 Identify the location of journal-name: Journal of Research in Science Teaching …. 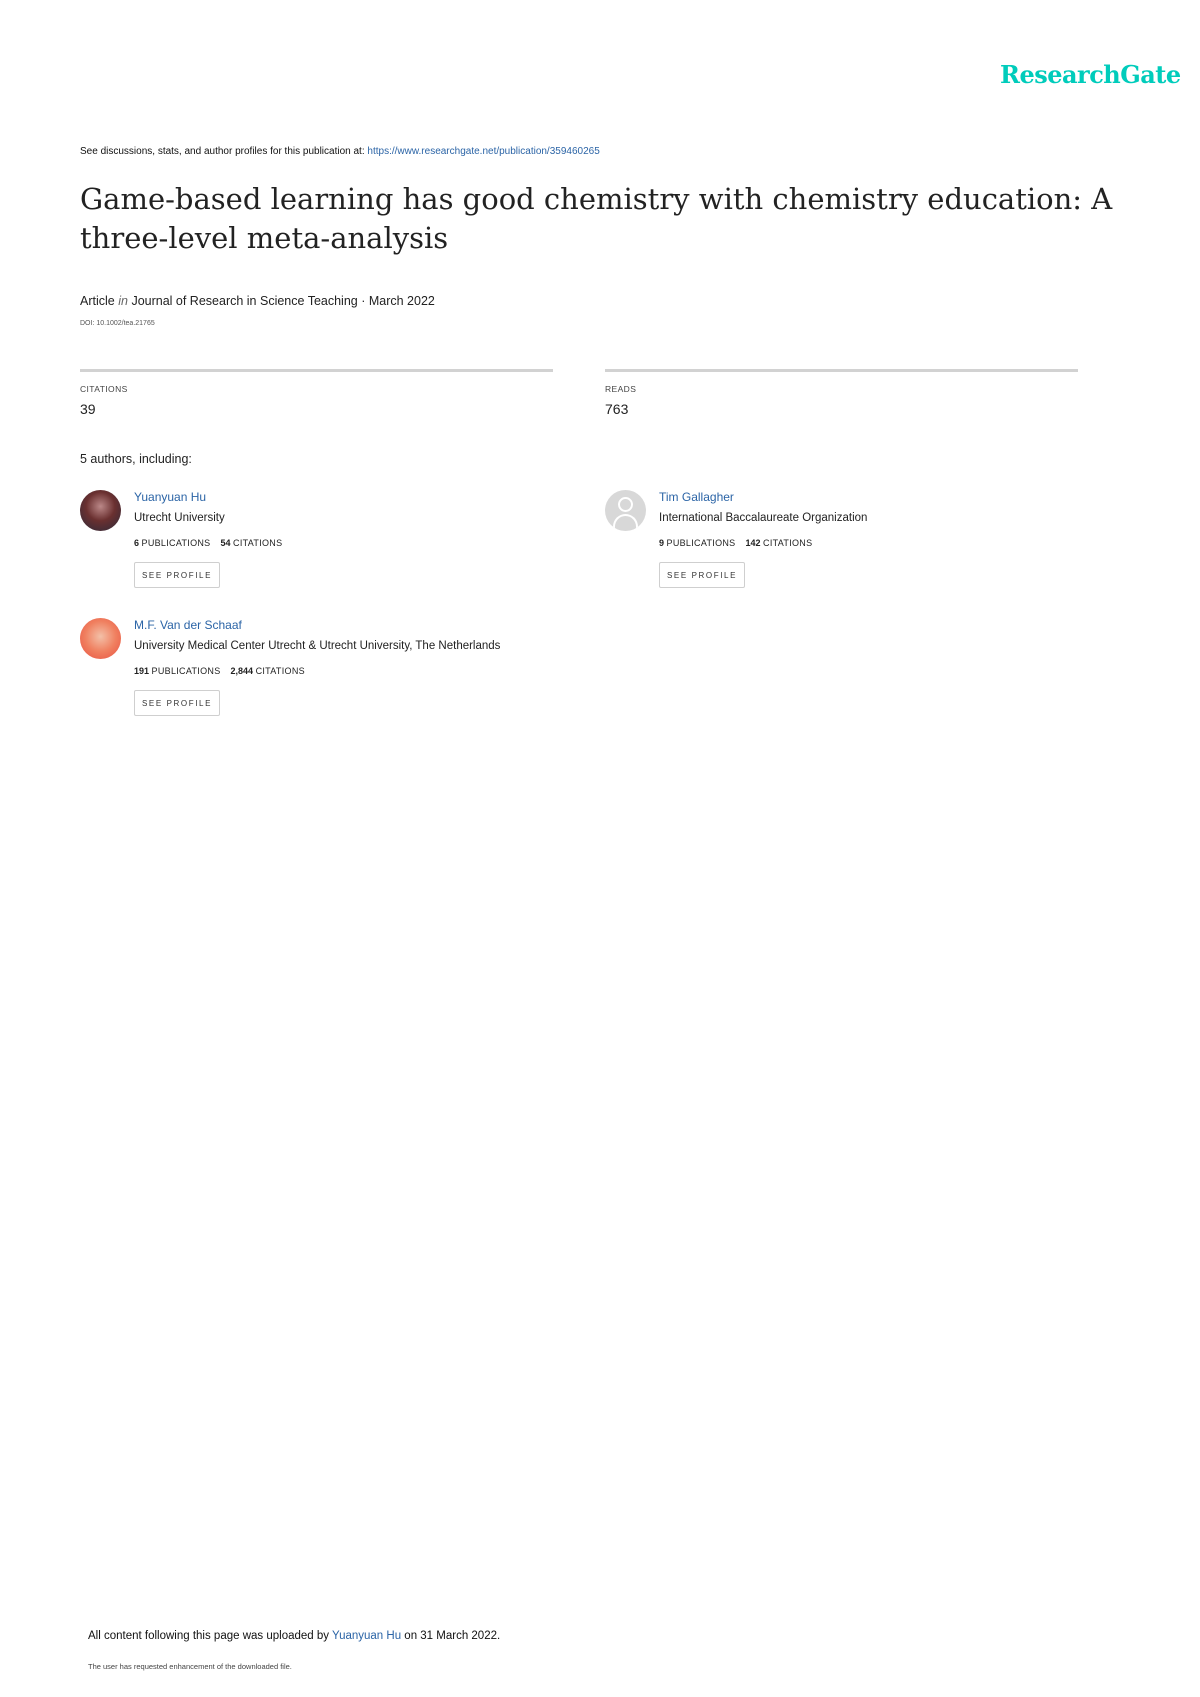
(283, 301).